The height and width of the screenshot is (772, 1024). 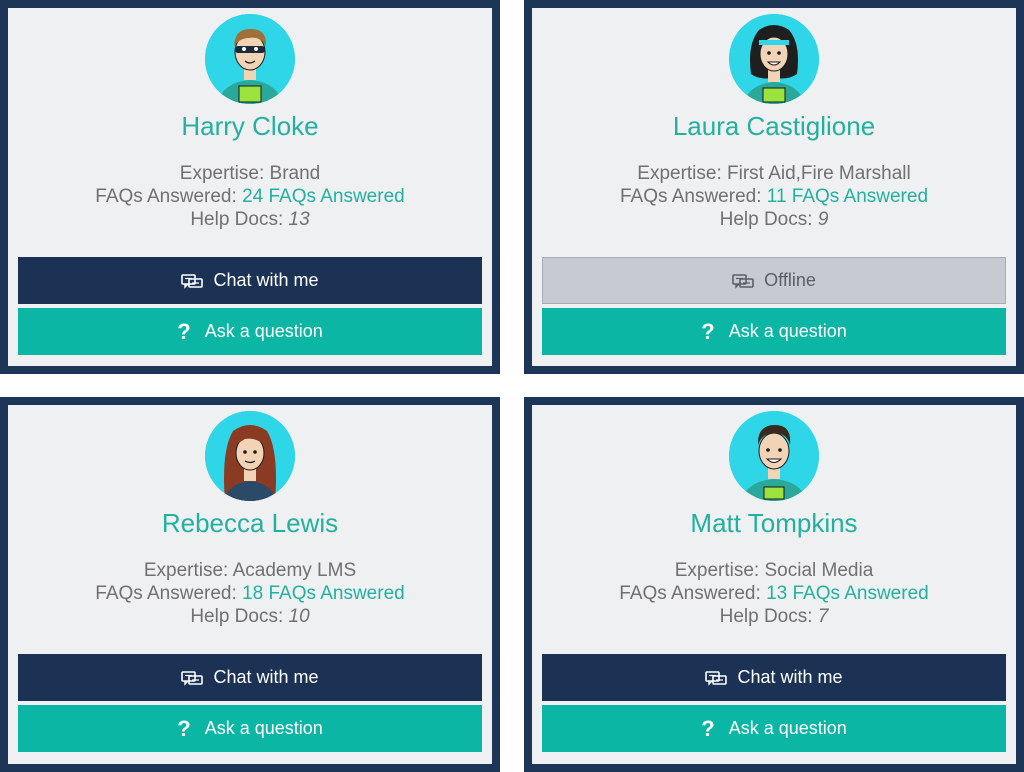 I want to click on help-docs-count: 7, so click(x=823, y=616).